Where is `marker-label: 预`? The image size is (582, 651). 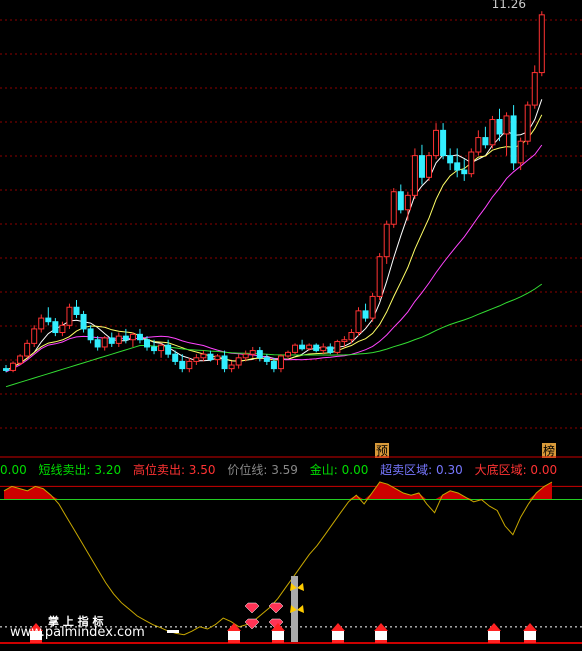
marker-label: 预 is located at coordinates (382, 451).